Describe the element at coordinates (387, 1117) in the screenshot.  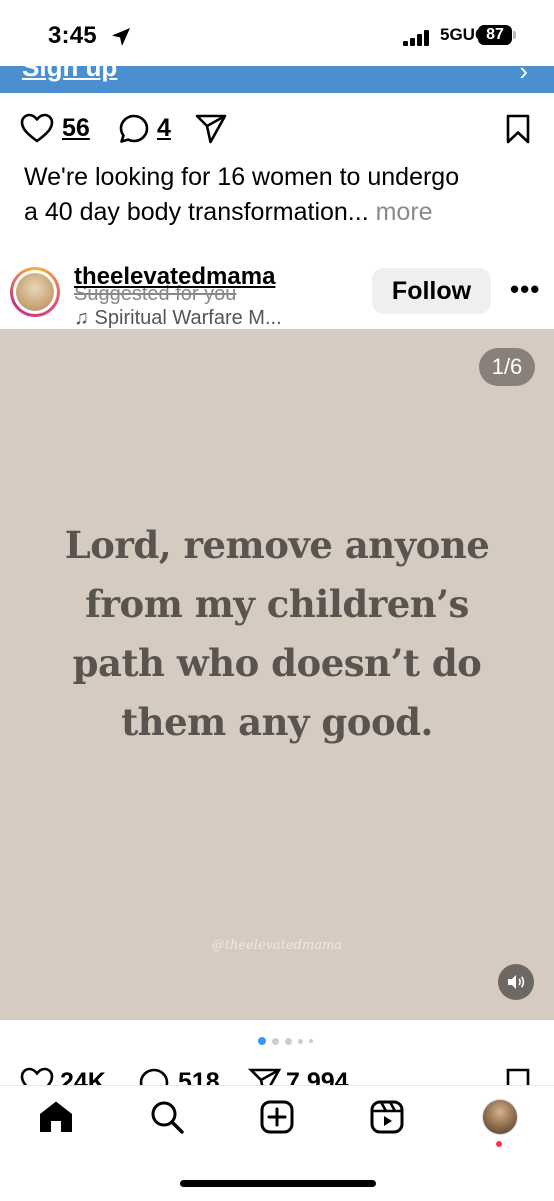
I see `reels-icon` at that location.